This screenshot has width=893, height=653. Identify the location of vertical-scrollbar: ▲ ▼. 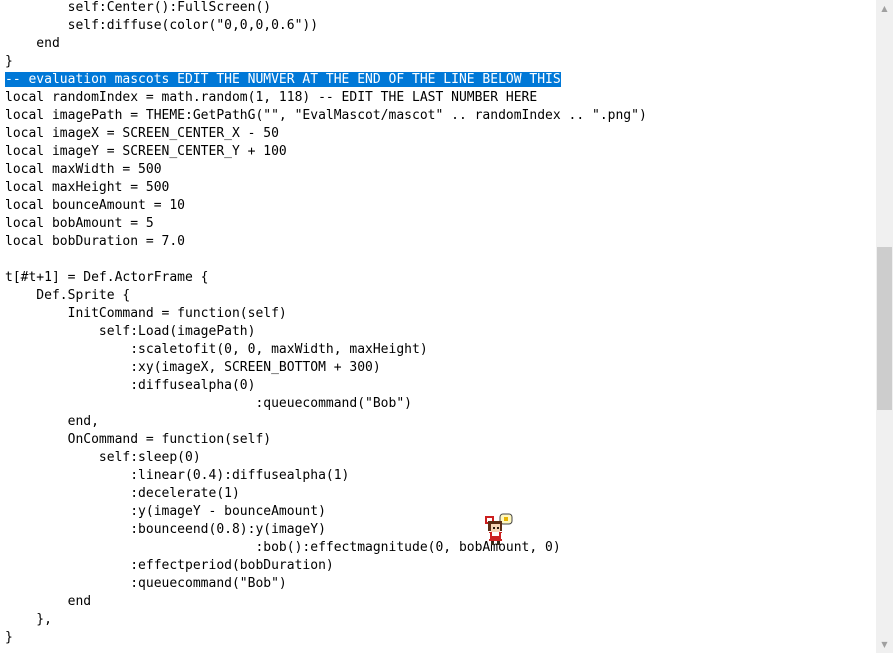
(884, 326).